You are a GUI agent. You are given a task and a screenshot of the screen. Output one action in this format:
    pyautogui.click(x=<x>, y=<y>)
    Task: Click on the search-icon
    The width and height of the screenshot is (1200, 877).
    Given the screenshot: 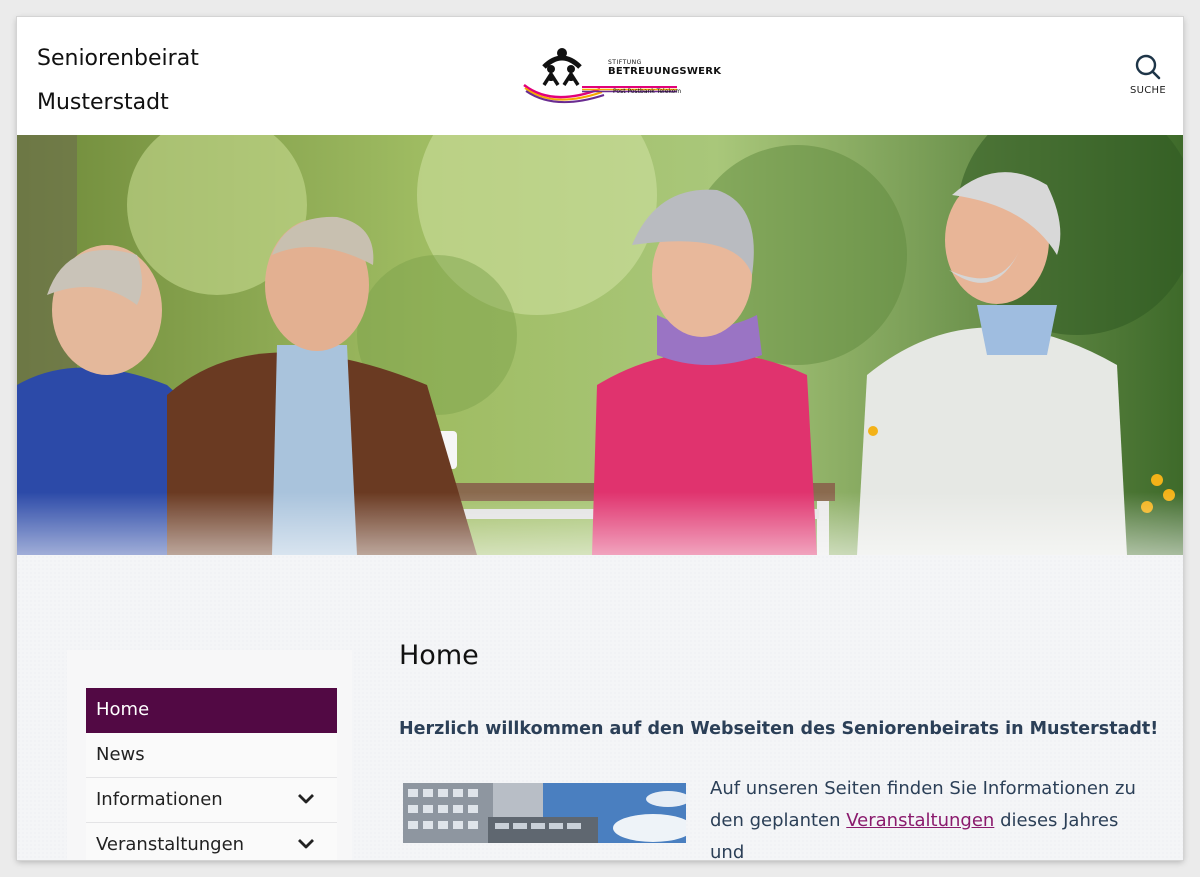 What is the action you would take?
    pyautogui.click(x=1148, y=67)
    